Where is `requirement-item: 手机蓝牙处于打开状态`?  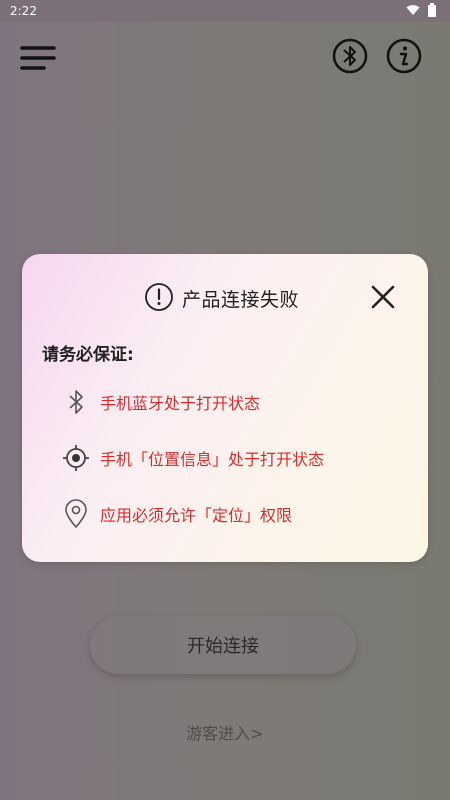
requirement-item: 手机蓝牙处于打开状态 is located at coordinates (230, 402).